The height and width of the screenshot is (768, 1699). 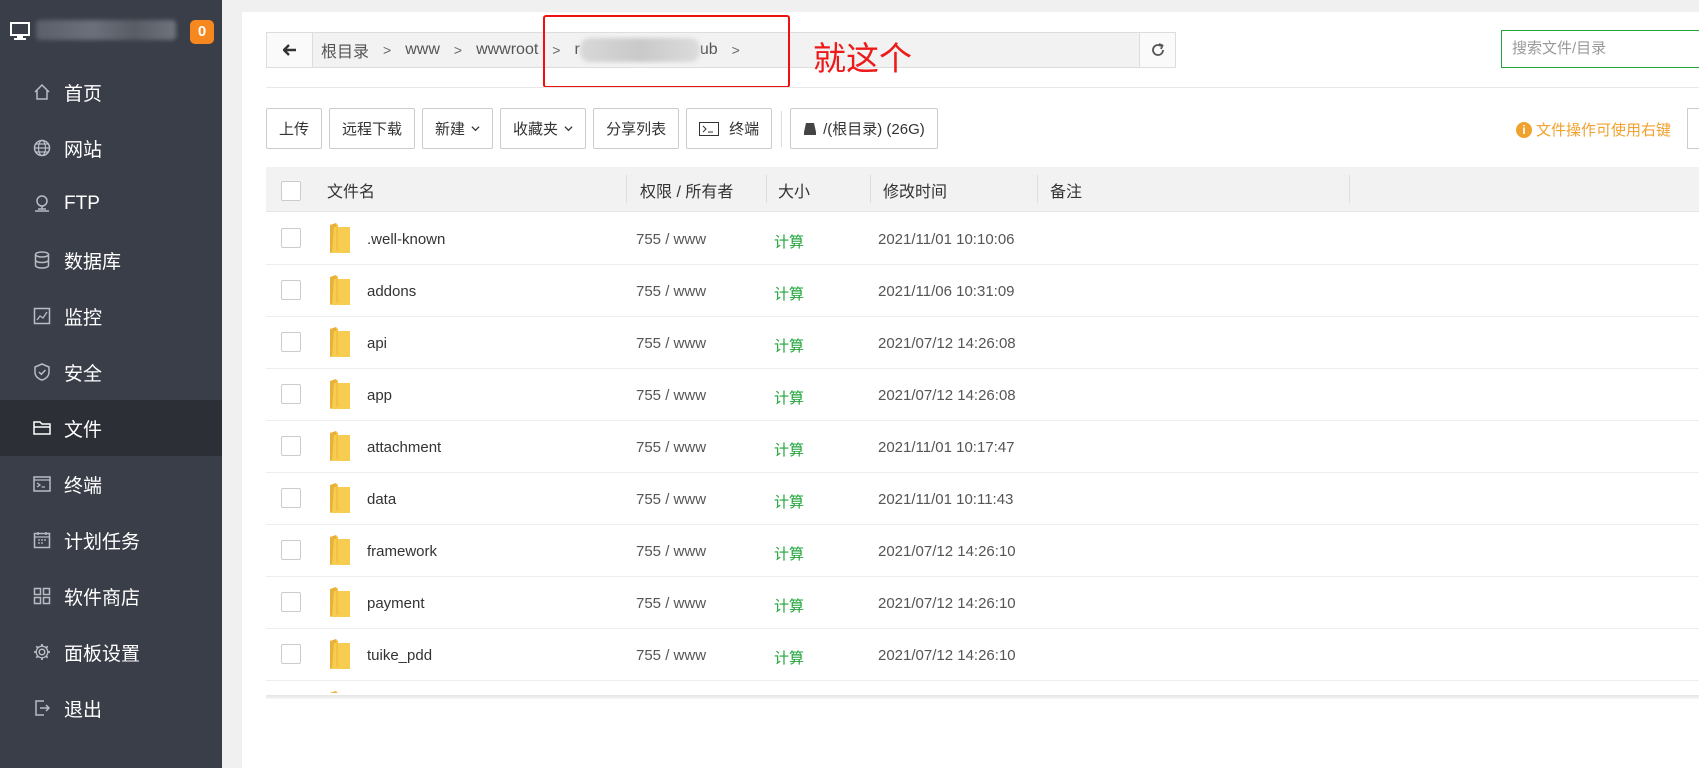 I want to click on partial-button, so click(x=1693, y=128).